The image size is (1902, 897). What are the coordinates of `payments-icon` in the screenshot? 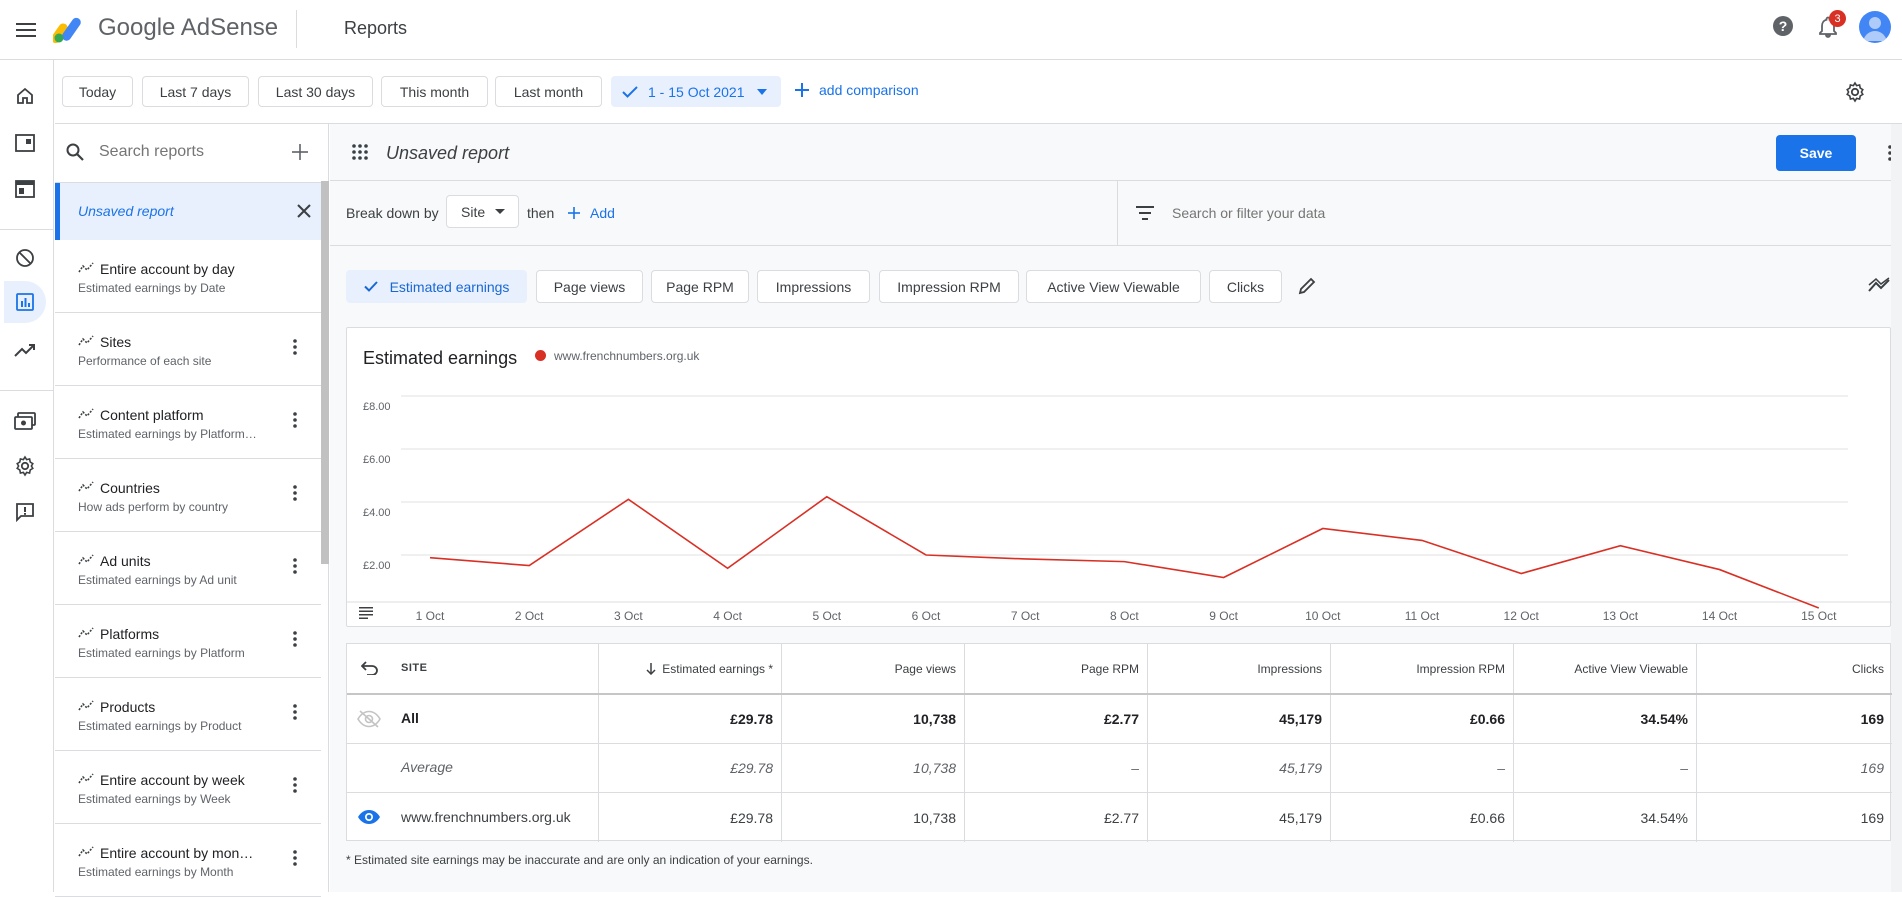 It's located at (25, 421).